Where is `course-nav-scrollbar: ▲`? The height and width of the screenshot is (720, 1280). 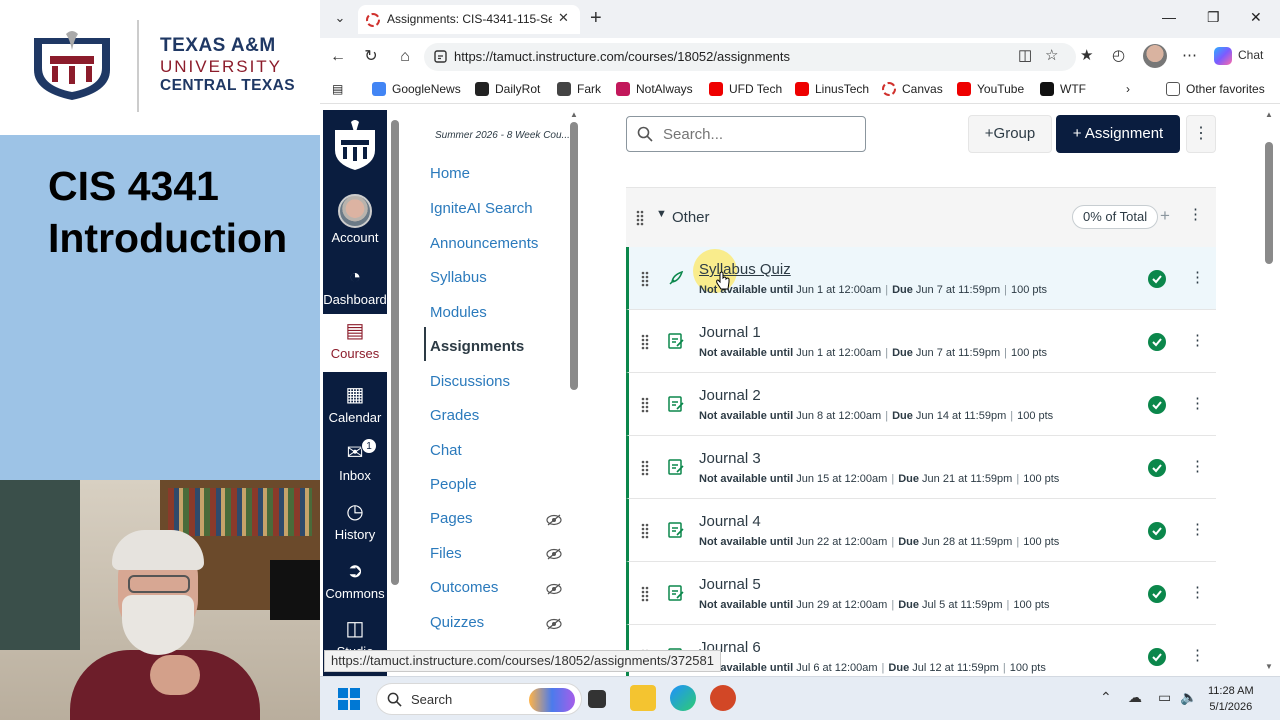 course-nav-scrollbar: ▲ is located at coordinates (574, 345).